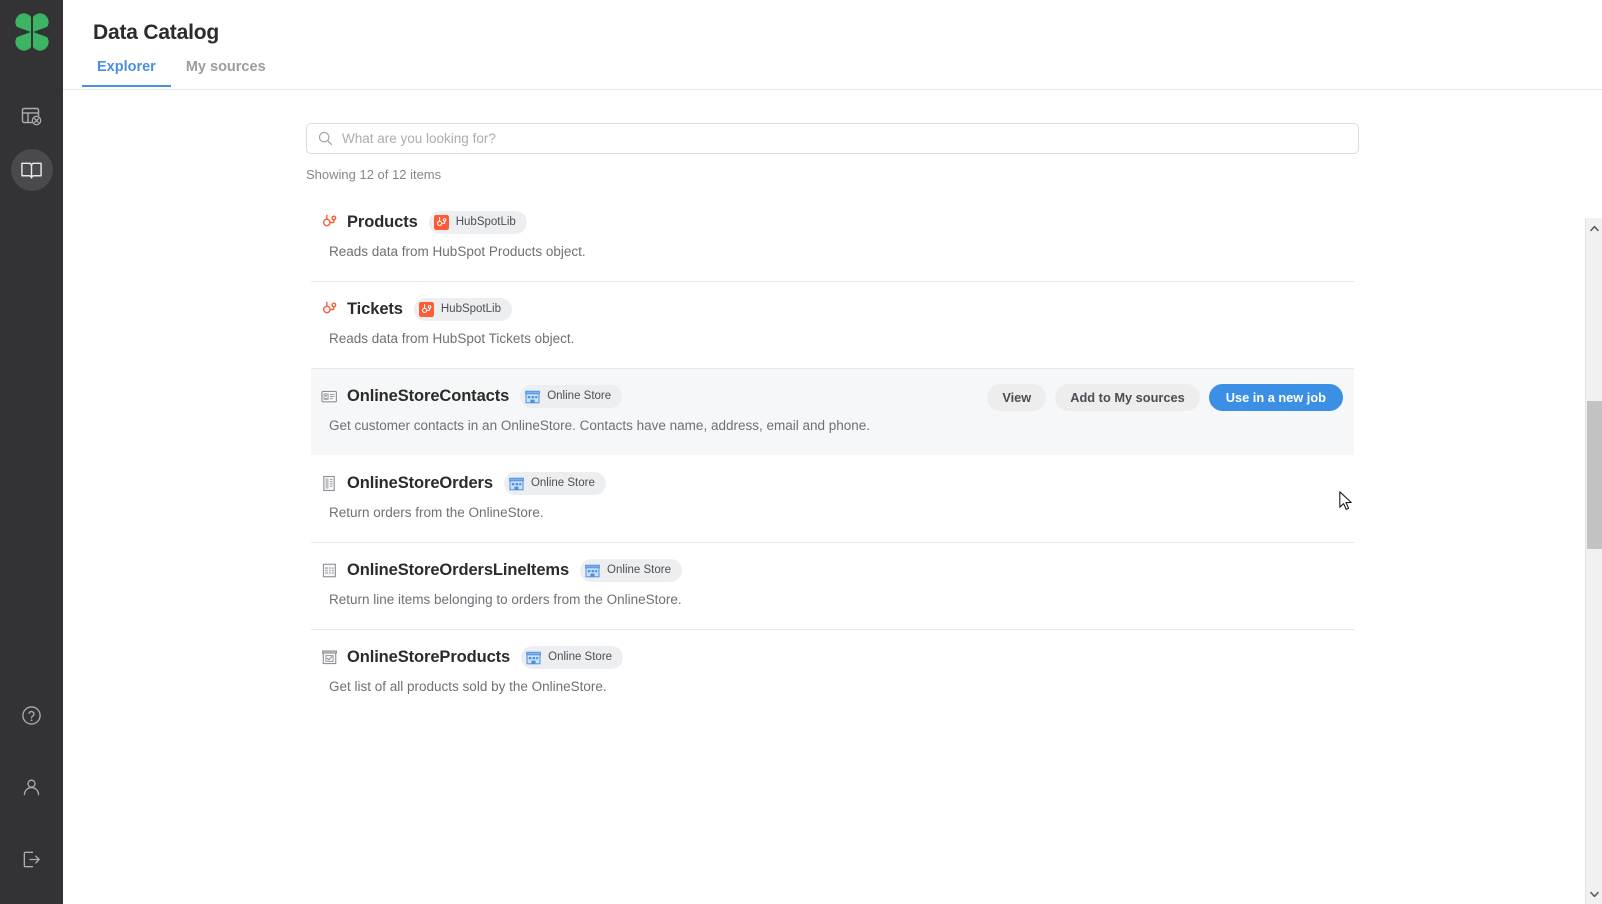  I want to click on scrollbar-thumb, so click(1594, 475).